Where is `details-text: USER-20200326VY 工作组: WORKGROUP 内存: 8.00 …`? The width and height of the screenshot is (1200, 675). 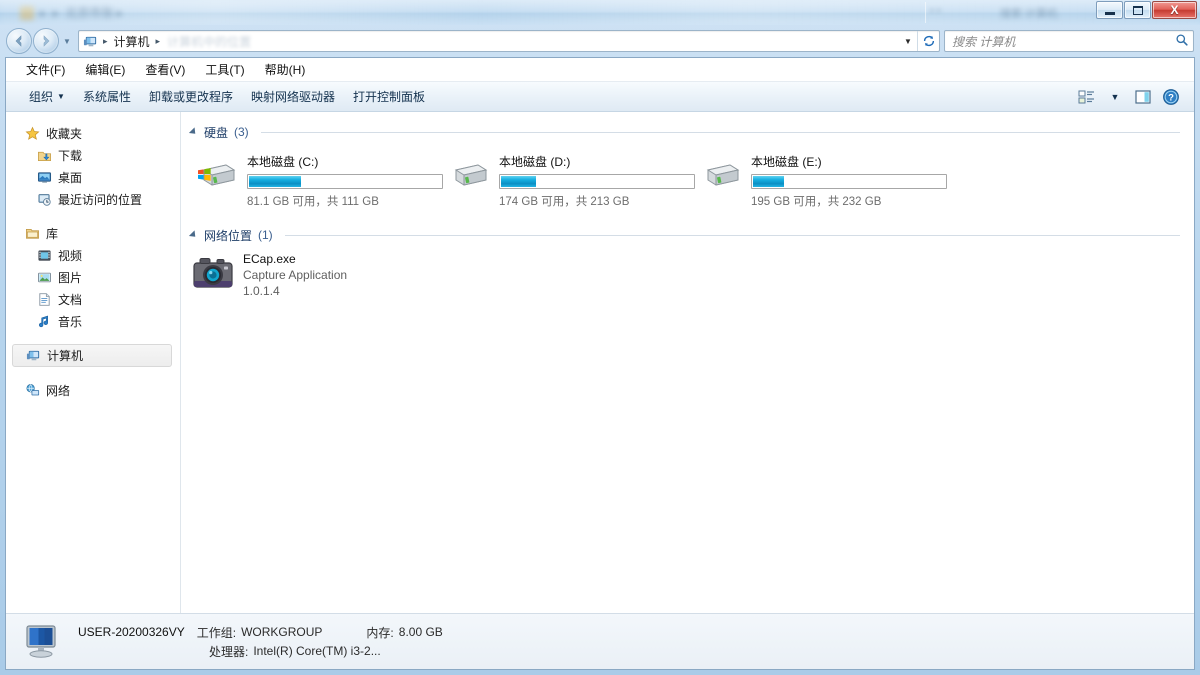 details-text: USER-20200326VY 工作组: WORKGROUP 内存: 8.00 … is located at coordinates (260, 642).